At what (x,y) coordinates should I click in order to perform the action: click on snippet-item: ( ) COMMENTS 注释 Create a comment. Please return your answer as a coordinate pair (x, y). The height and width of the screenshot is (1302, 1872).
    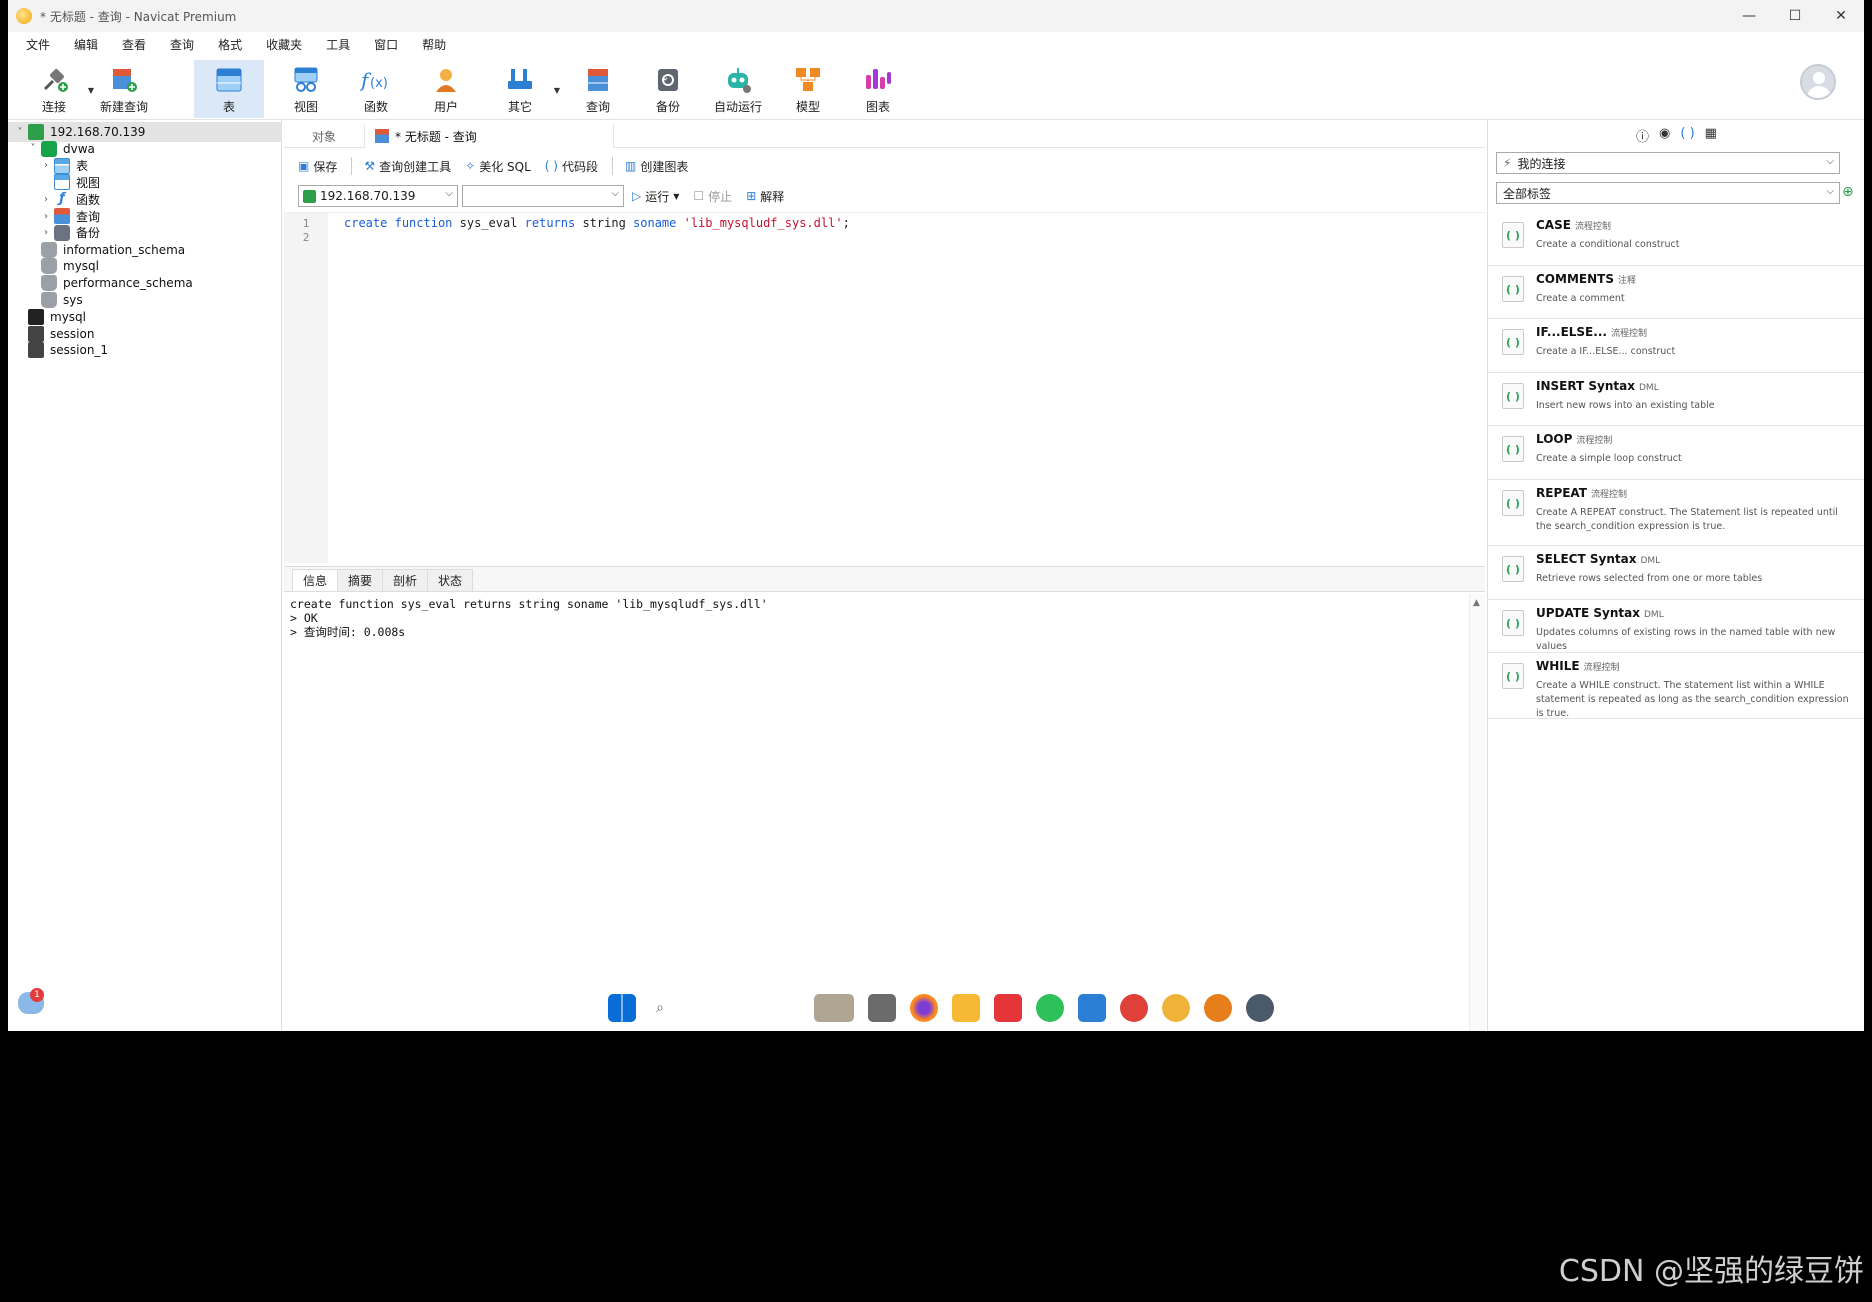
    Looking at the image, I should click on (1676, 292).